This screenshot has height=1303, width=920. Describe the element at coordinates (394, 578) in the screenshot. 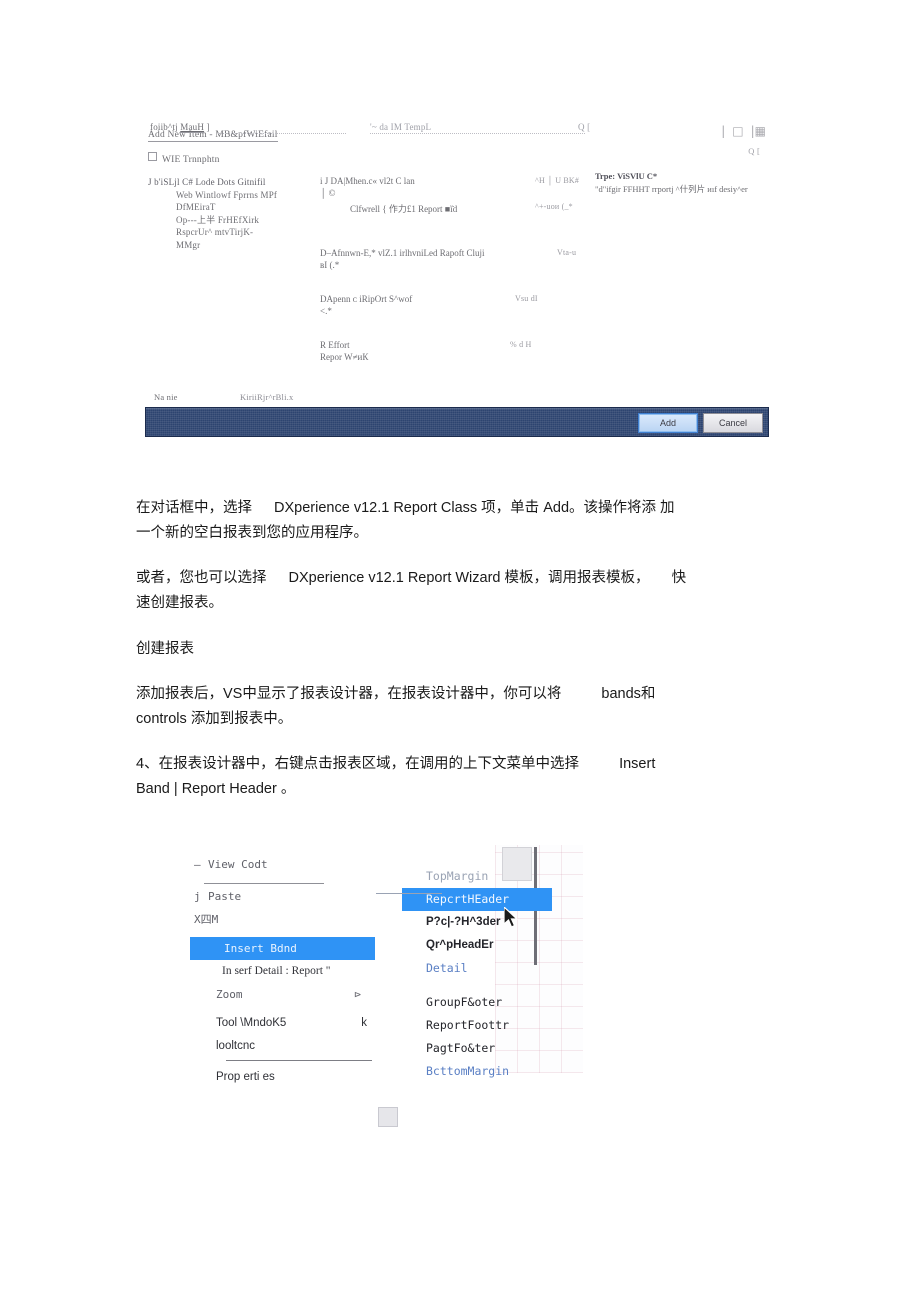

I see `p2-term-report-wizard: DXperience v12.1 Report Wizard` at that location.